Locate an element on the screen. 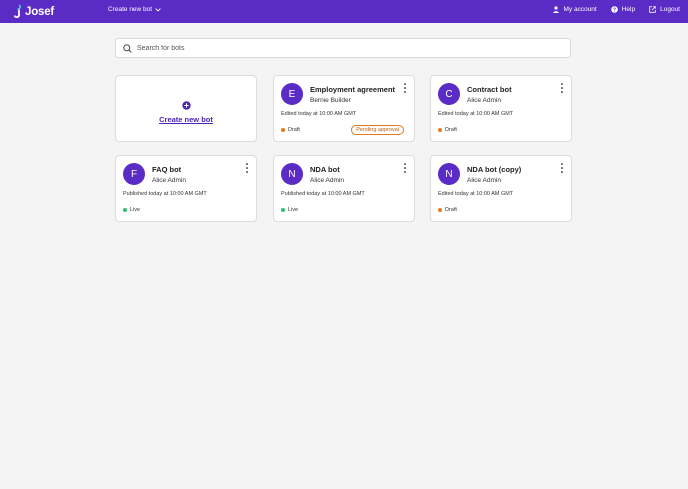 This screenshot has width=688, height=489. bot-avatar: F is located at coordinates (134, 174).